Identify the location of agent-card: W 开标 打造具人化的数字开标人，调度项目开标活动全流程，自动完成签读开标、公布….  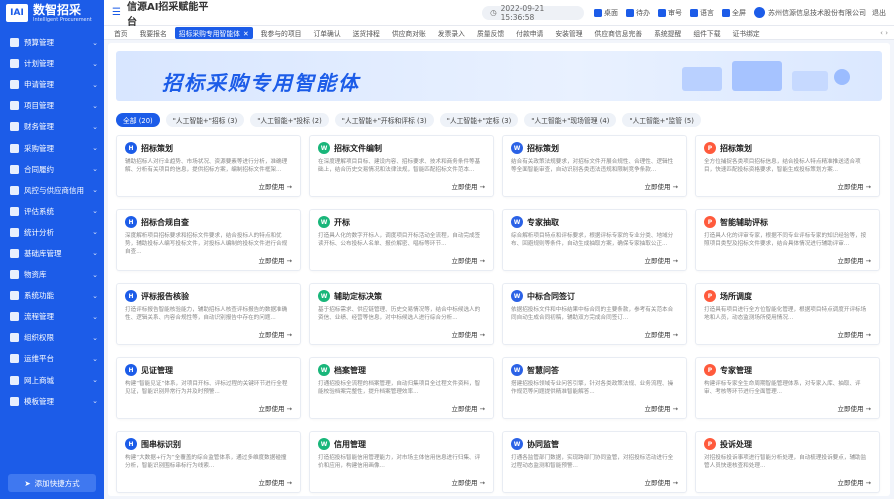
(401, 240).